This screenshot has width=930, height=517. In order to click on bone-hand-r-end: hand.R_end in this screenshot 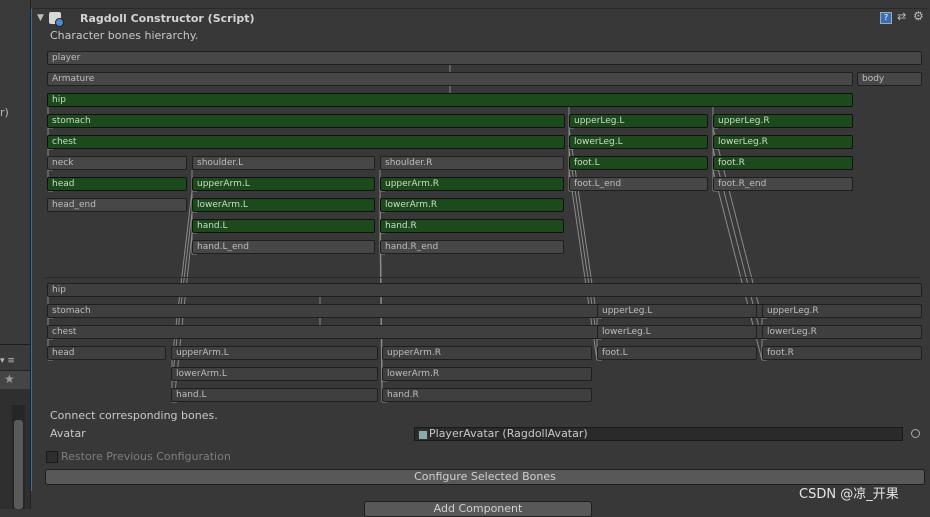, I will do `click(472, 247)`.